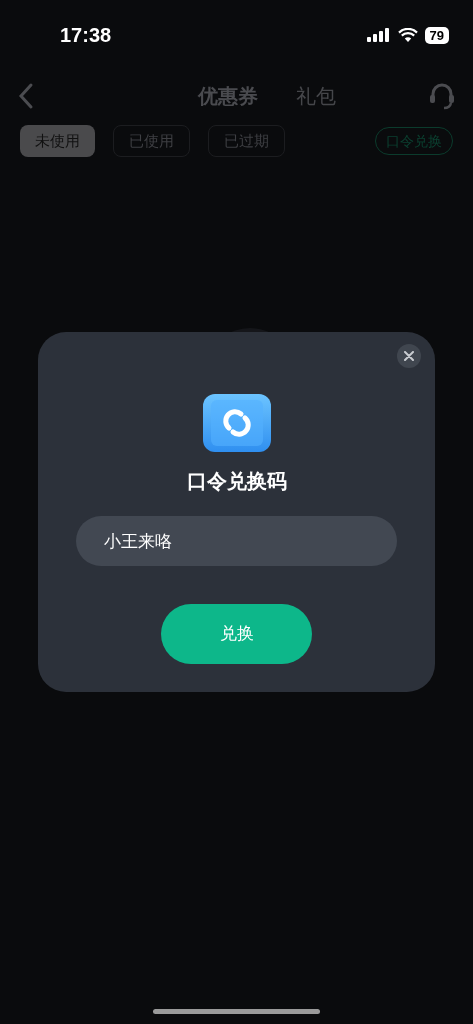 This screenshot has height=1024, width=473. What do you see at coordinates (236, 634) in the screenshot?
I see `redeem-button: 兑换` at bounding box center [236, 634].